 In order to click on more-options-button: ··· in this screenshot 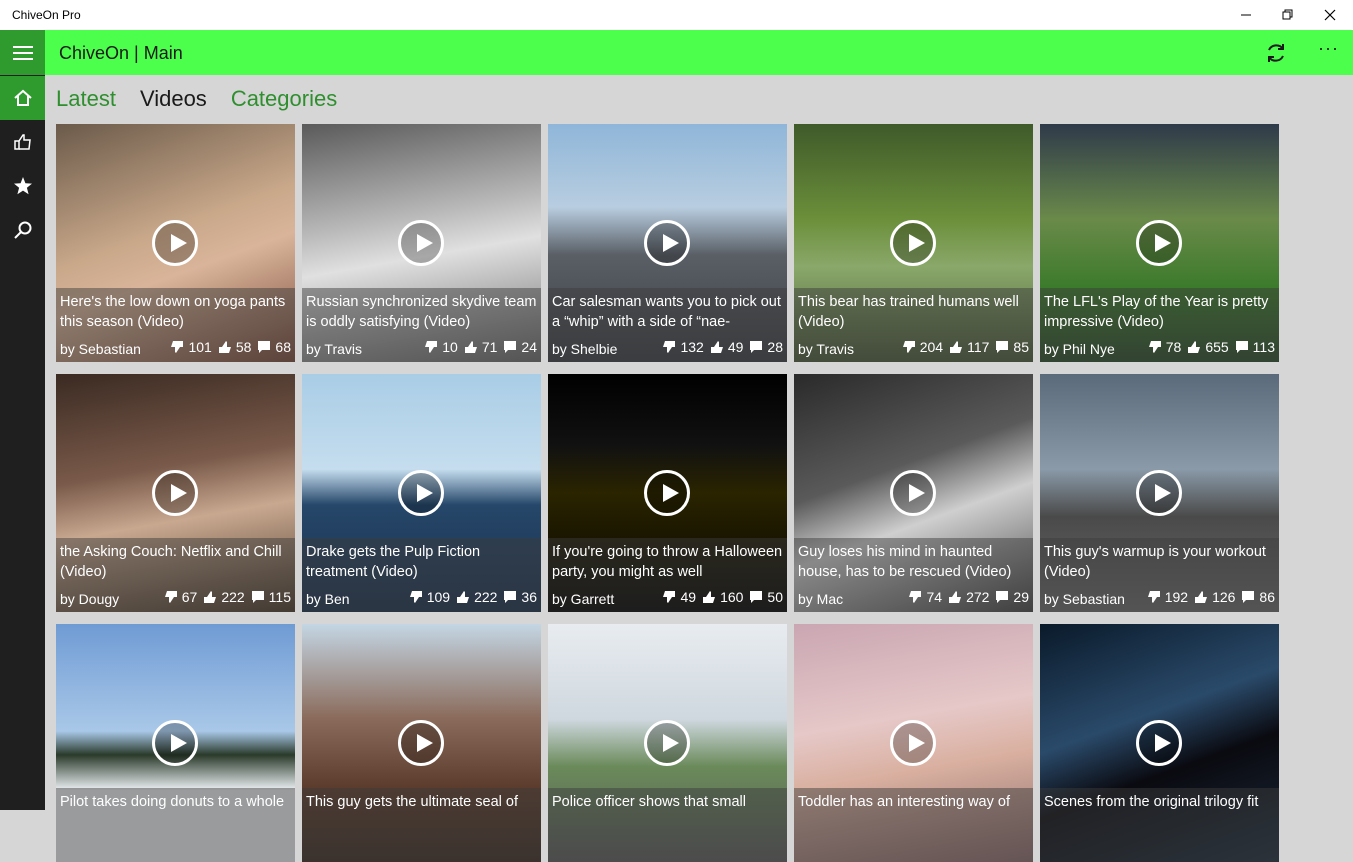, I will do `click(1328, 48)`.